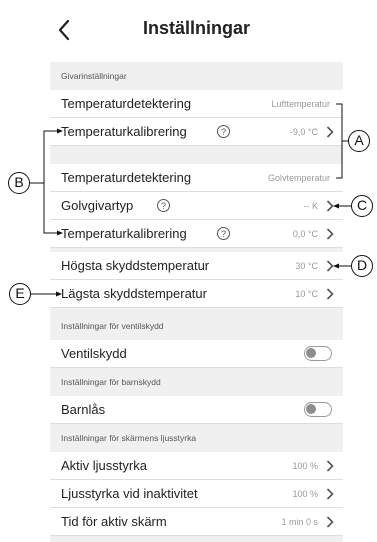 This screenshot has height=542, width=377. I want to click on callout-c: C, so click(362, 206).